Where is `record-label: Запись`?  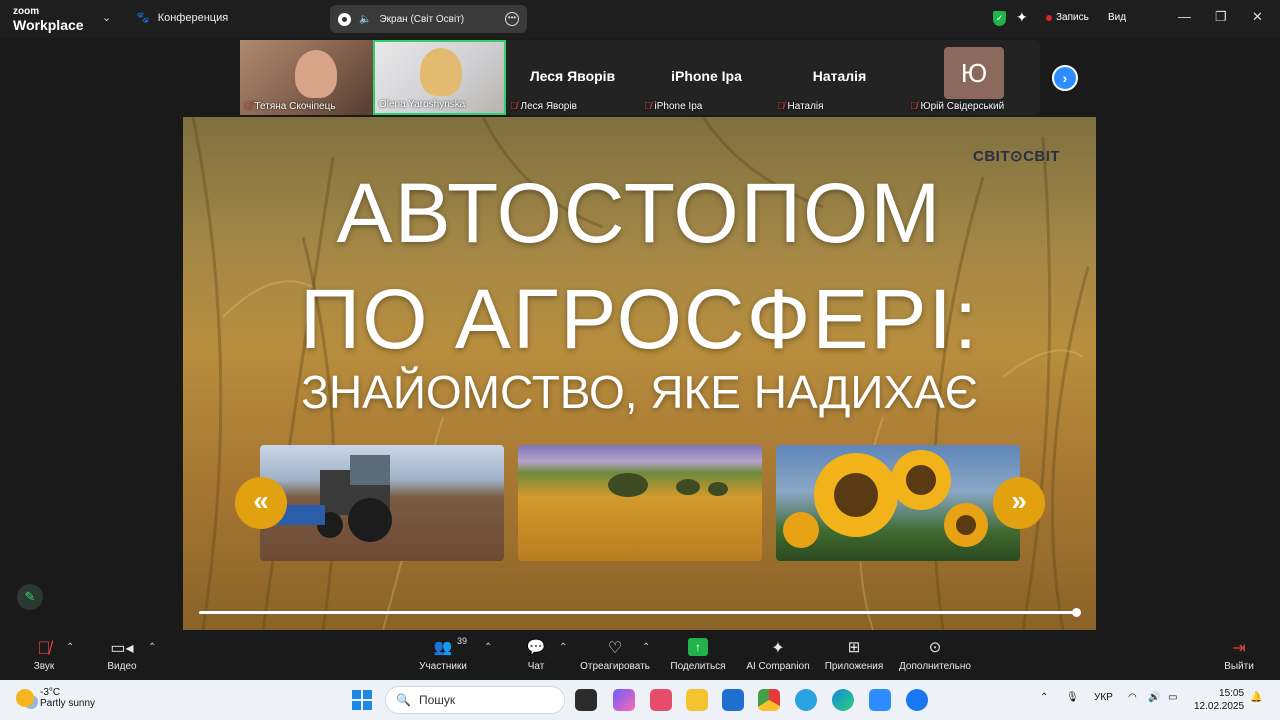
record-label: Запись is located at coordinates (1072, 17).